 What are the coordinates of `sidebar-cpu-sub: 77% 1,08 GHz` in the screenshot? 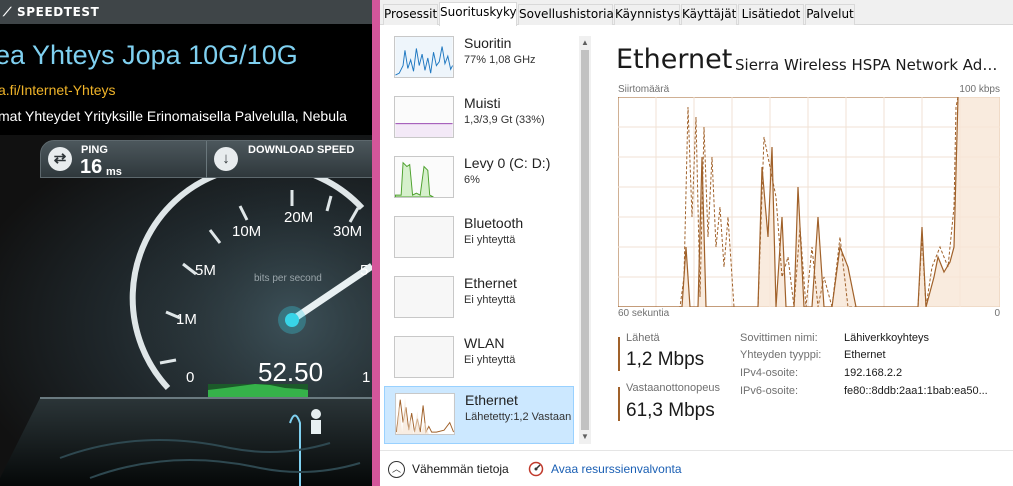 It's located at (500, 60).